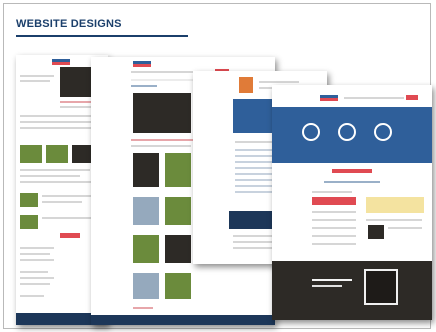 The height and width of the screenshot is (332, 436). What do you see at coordinates (383, 132) in the screenshot?
I see `bird-icon` at bounding box center [383, 132].